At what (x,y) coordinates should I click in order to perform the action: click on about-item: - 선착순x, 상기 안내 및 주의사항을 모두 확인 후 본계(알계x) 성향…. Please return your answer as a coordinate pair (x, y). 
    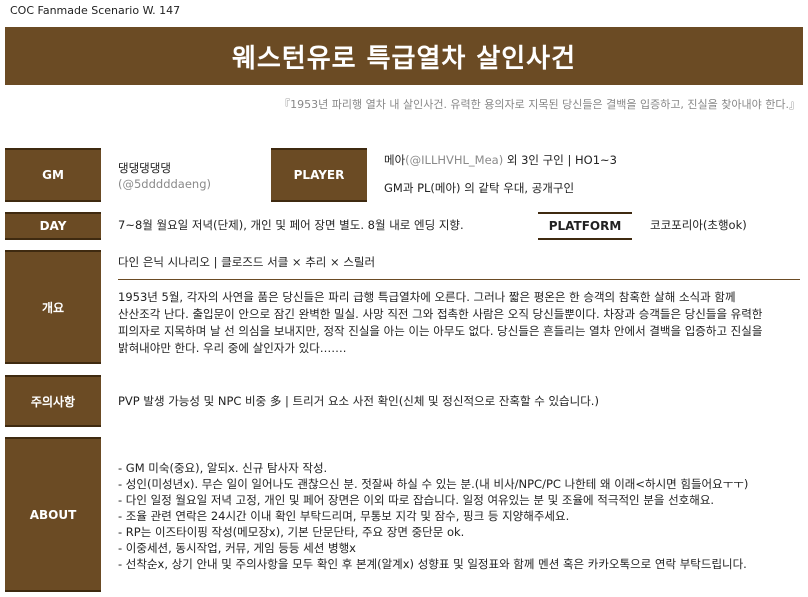
    Looking at the image, I should click on (432, 564).